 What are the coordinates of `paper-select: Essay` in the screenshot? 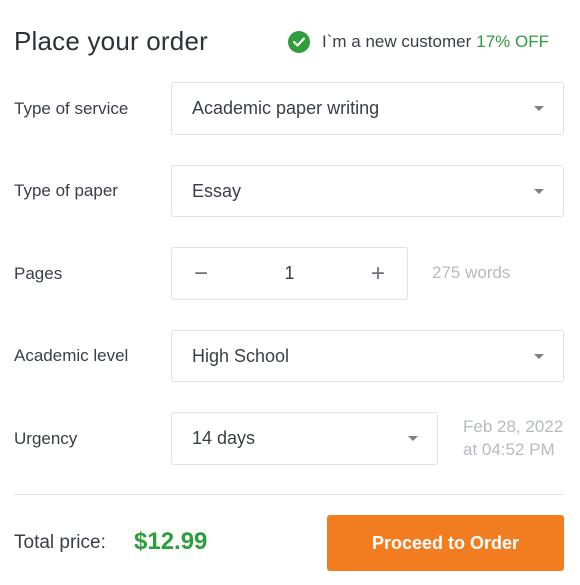 It's located at (367, 191).